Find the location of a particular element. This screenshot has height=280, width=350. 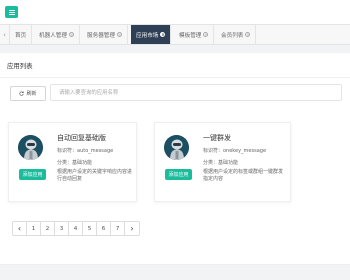

app-identifier: 标识符：auto_message is located at coordinates (85, 151).